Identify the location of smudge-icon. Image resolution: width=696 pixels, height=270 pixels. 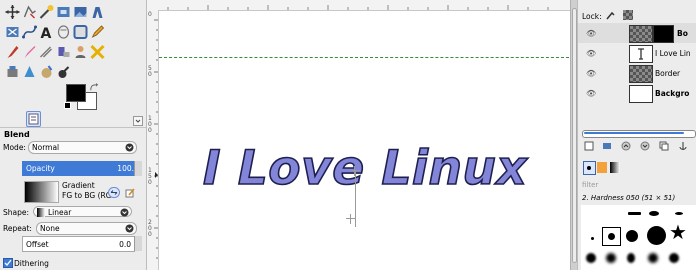
(46, 72).